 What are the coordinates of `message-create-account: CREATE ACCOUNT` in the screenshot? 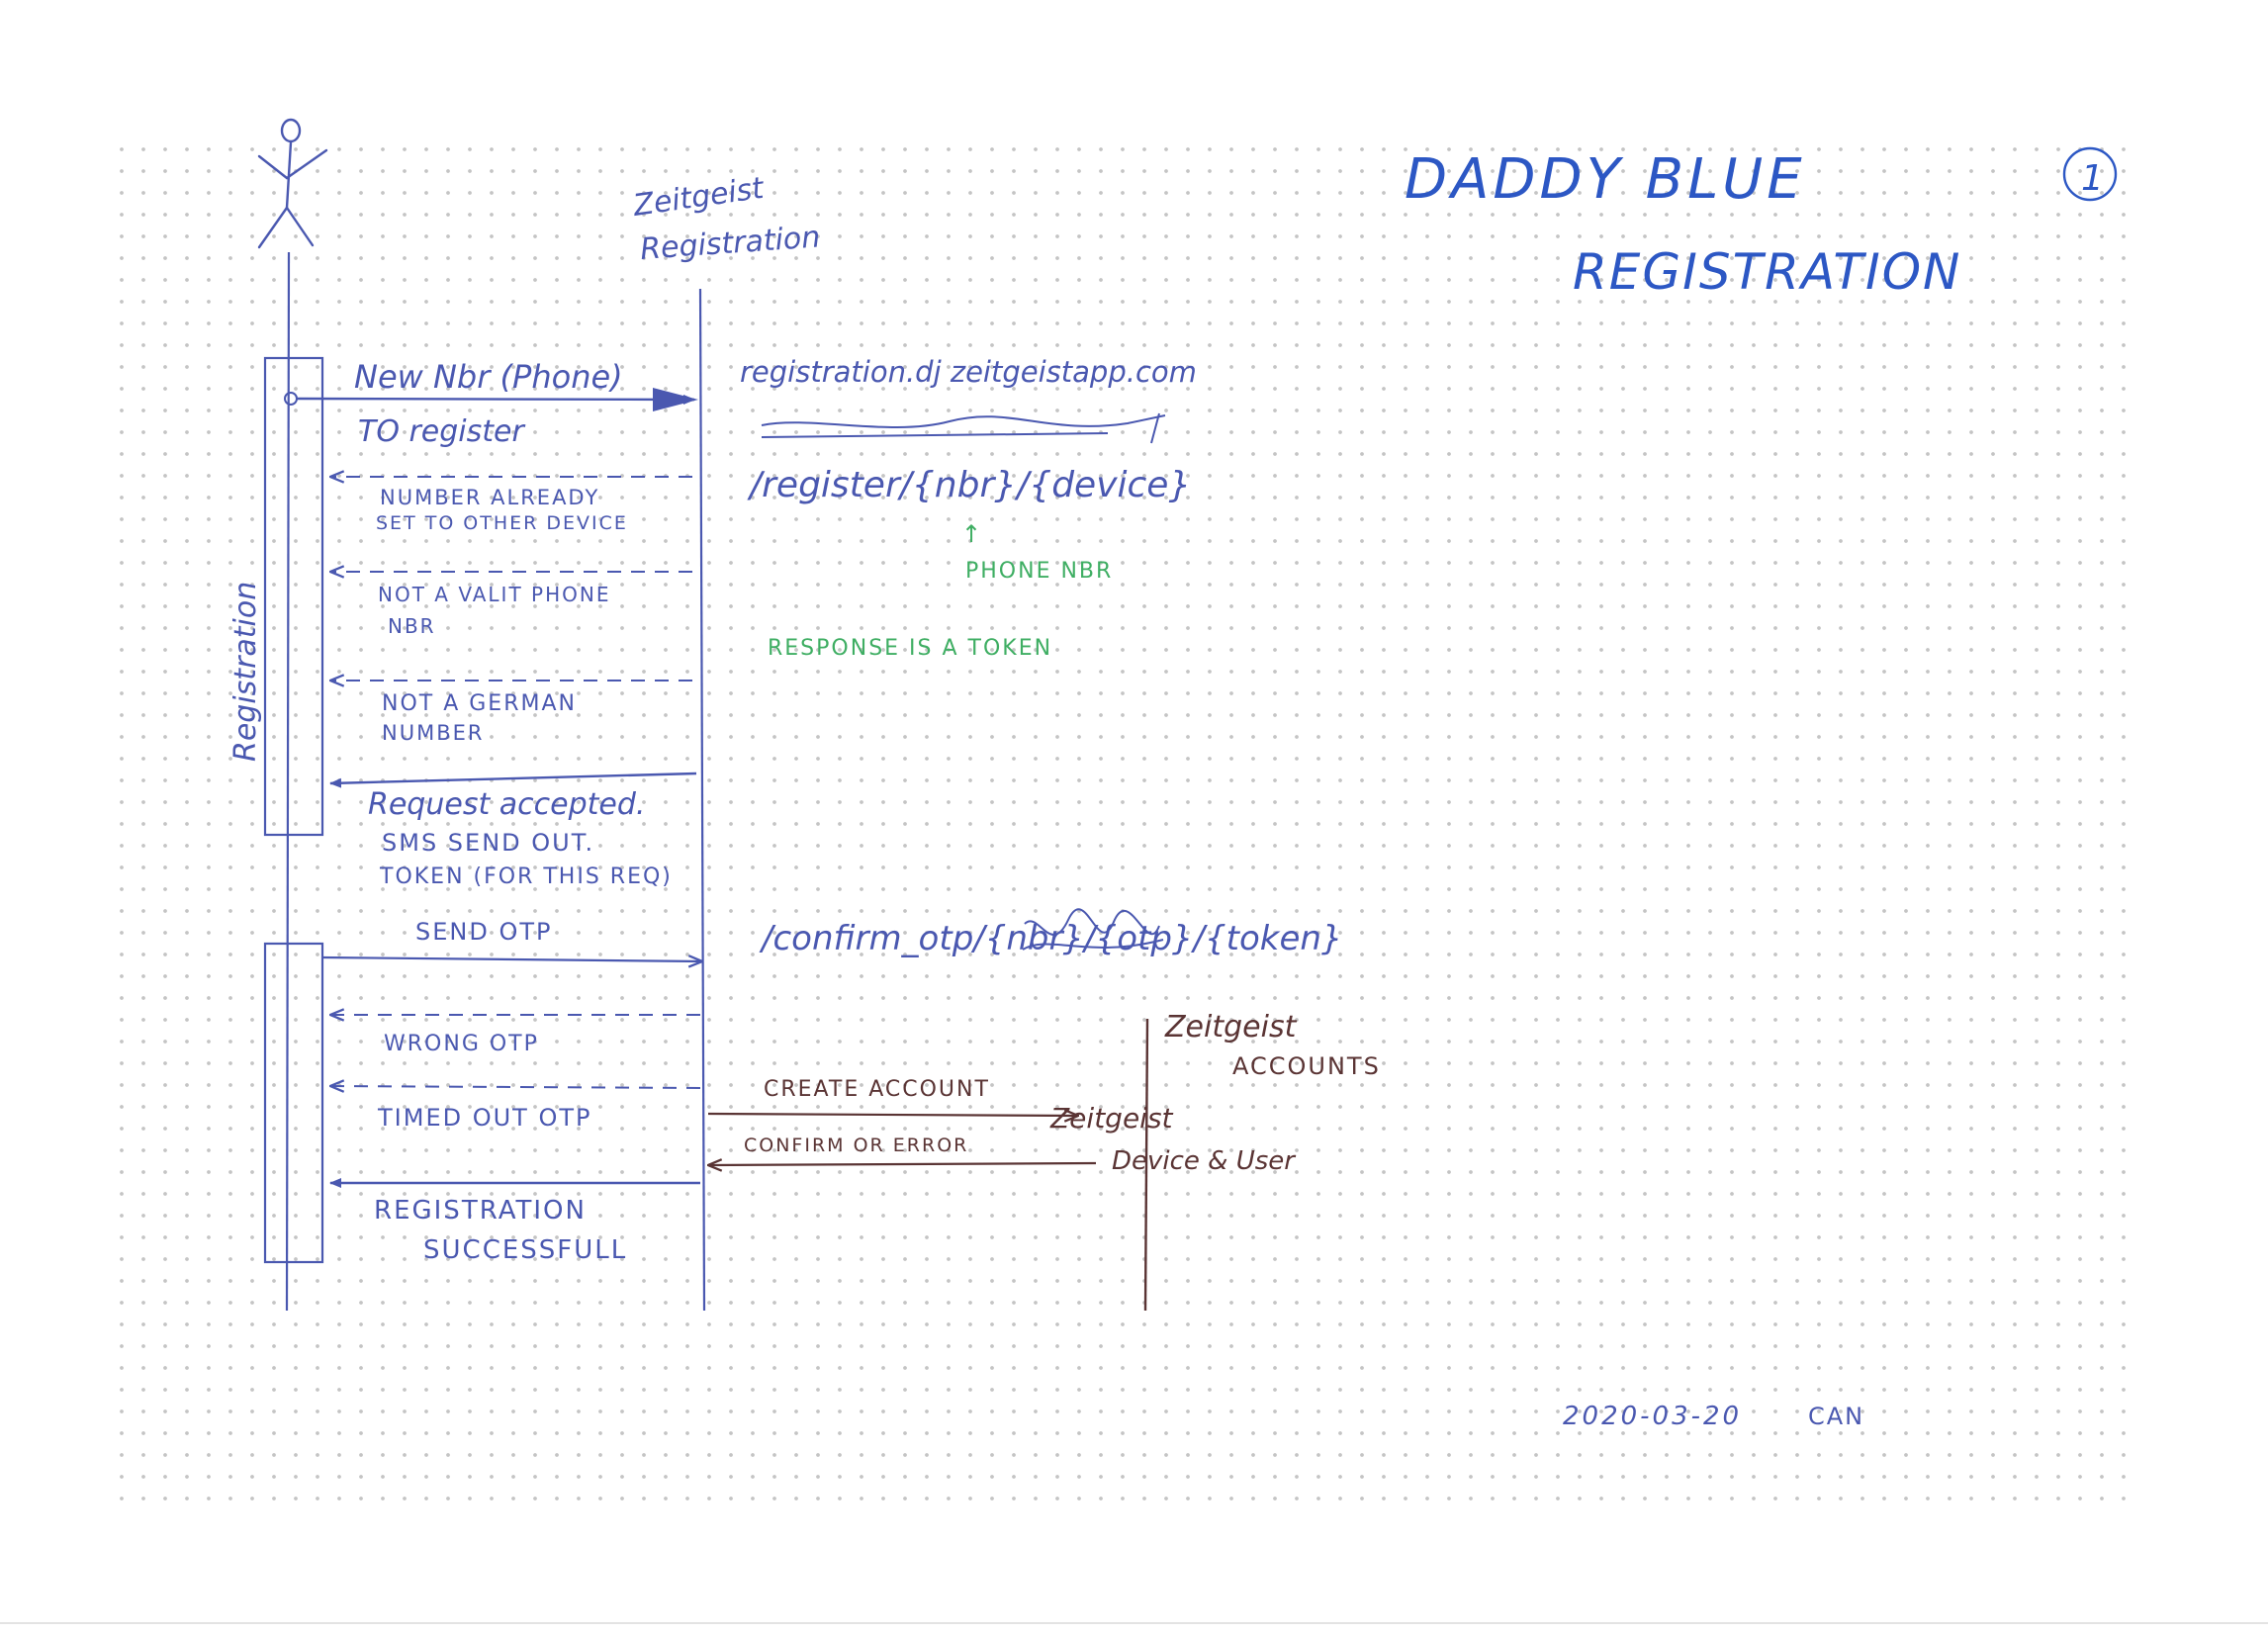 It's located at (877, 1089).